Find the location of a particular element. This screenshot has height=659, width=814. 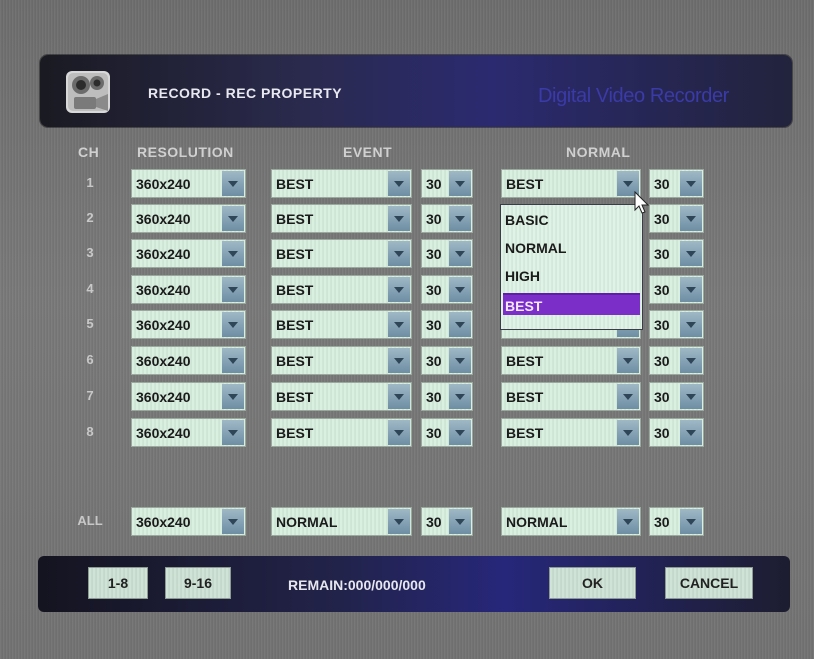

cancel-button: CANCEL is located at coordinates (709, 583).